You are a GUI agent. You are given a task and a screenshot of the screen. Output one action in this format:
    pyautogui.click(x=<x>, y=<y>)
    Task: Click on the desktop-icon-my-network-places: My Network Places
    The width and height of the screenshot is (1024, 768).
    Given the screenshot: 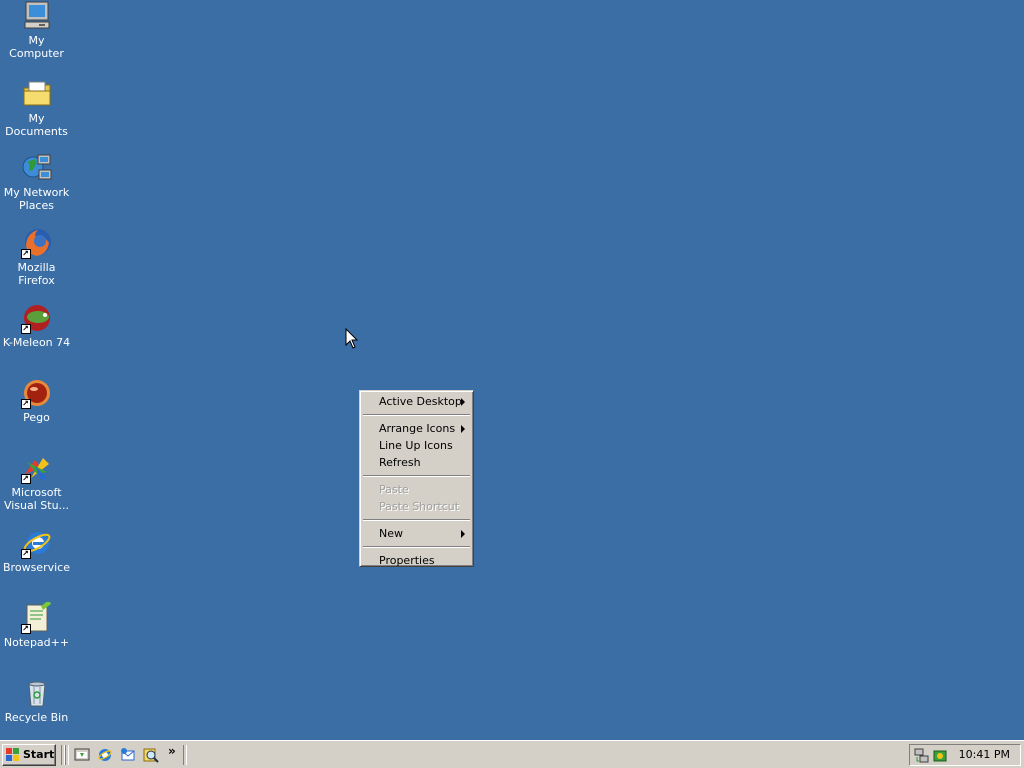 What is the action you would take?
    pyautogui.click(x=36, y=182)
    